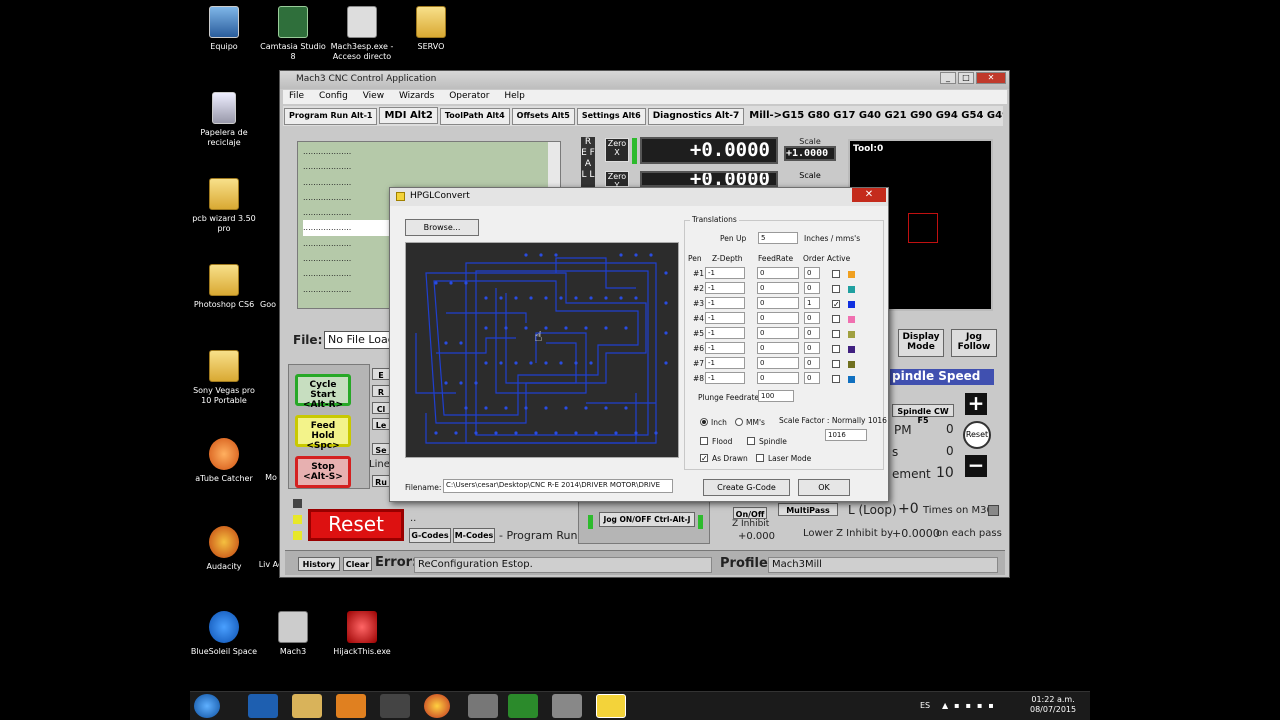  Describe the element at coordinates (639, 197) in the screenshot. I see `dialog-titlebar: HPGLConvert` at that location.